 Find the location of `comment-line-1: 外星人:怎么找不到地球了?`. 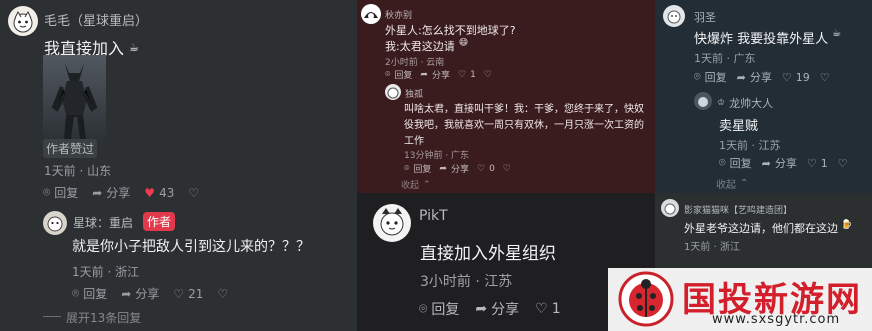

comment-line-1: 外星人:怎么找不到地球了? is located at coordinates (450, 30).